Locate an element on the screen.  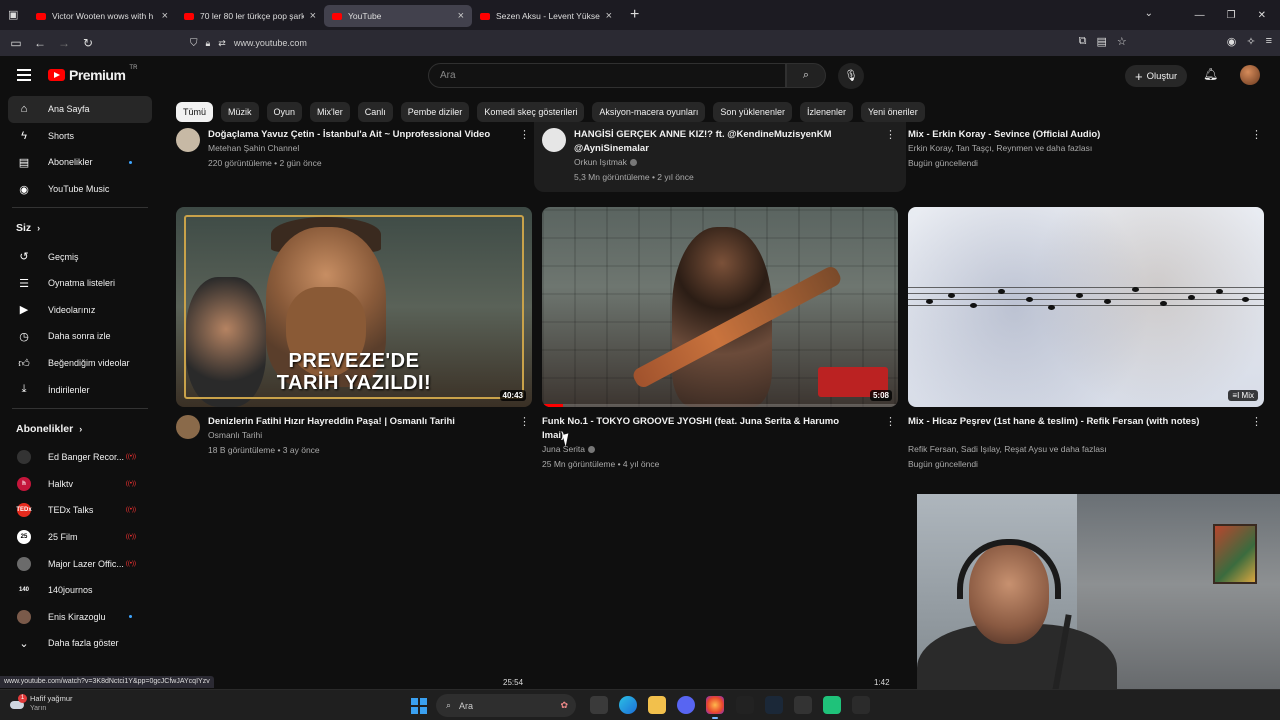
epic-games-icon is located at coordinates (861, 705).